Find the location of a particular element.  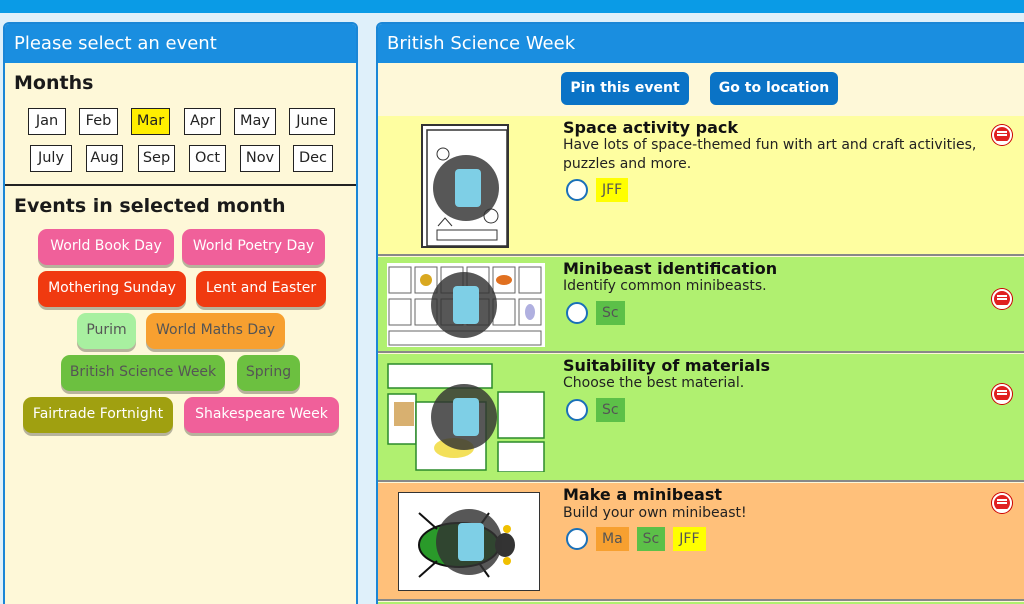

month-sep: Sep is located at coordinates (156, 158).